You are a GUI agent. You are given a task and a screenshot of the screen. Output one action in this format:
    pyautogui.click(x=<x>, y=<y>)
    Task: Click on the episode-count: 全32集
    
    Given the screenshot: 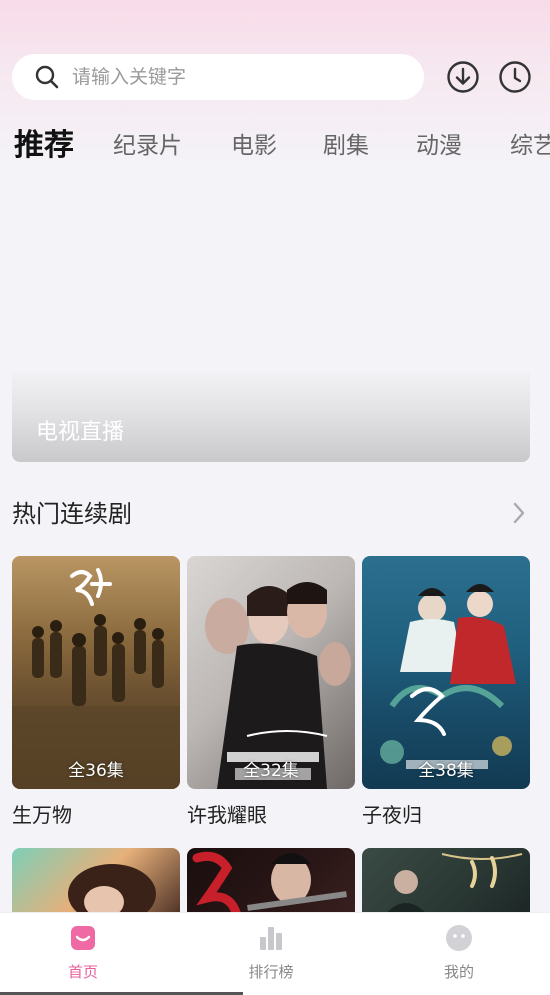 What is the action you would take?
    pyautogui.click(x=271, y=771)
    